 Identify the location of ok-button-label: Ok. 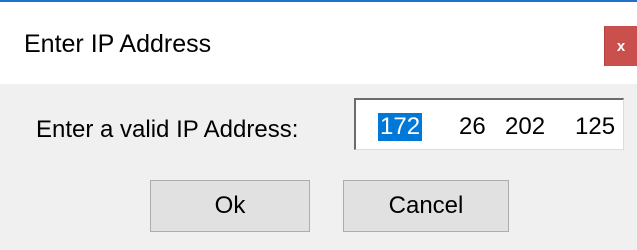
(230, 205).